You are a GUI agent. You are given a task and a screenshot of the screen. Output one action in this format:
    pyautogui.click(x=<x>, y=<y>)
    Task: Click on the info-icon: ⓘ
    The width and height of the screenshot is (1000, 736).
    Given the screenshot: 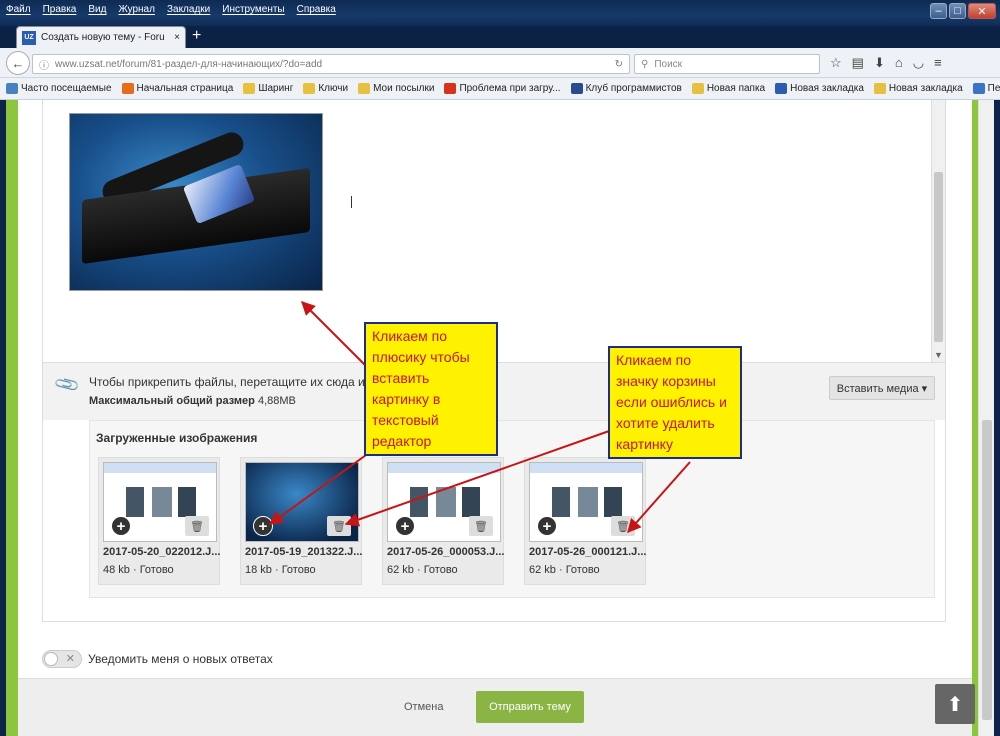 What is the action you would take?
    pyautogui.click(x=44, y=64)
    